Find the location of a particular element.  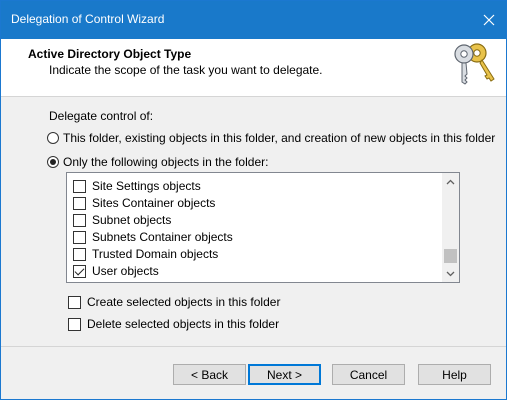

chevron-down-icon is located at coordinates (450, 273).